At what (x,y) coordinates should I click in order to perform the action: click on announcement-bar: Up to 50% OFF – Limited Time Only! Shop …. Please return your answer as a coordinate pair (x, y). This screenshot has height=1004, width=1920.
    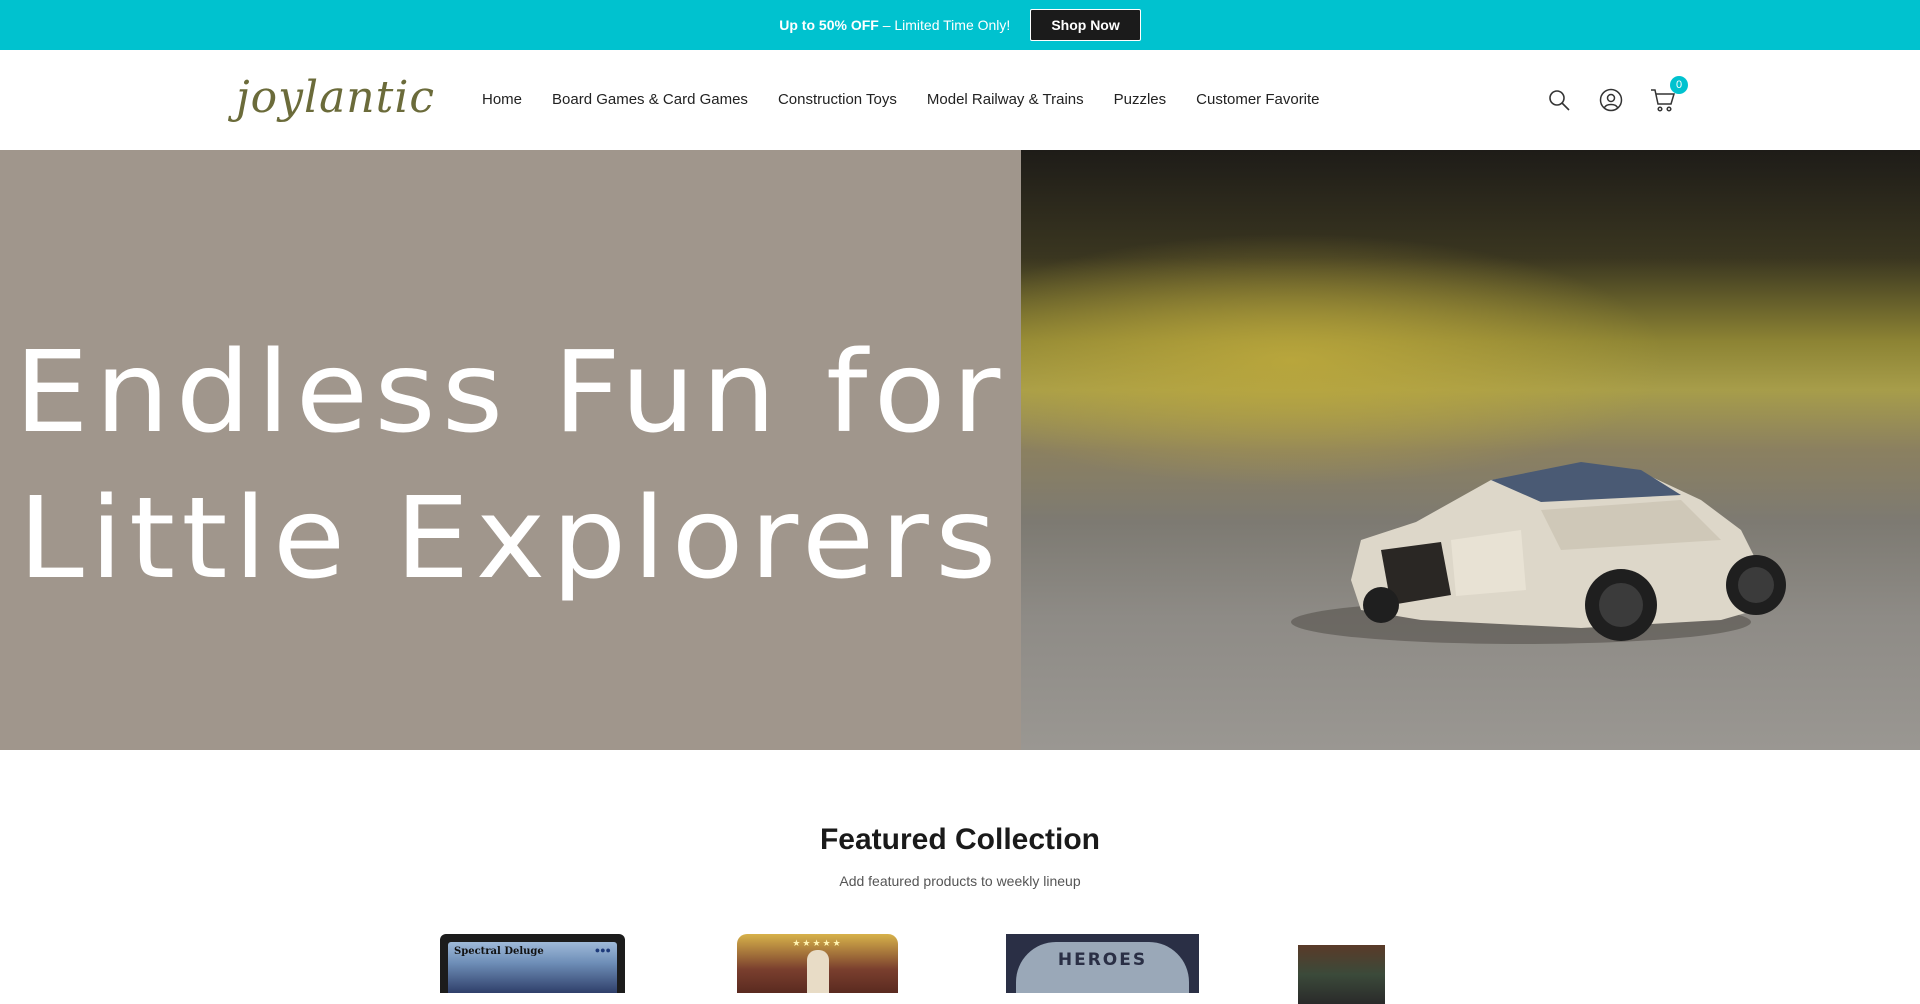
    Looking at the image, I should click on (960, 25).